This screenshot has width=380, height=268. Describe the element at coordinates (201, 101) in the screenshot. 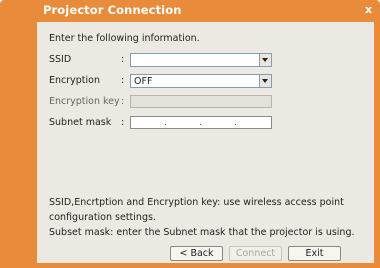

I see `encryption-key-input` at that location.